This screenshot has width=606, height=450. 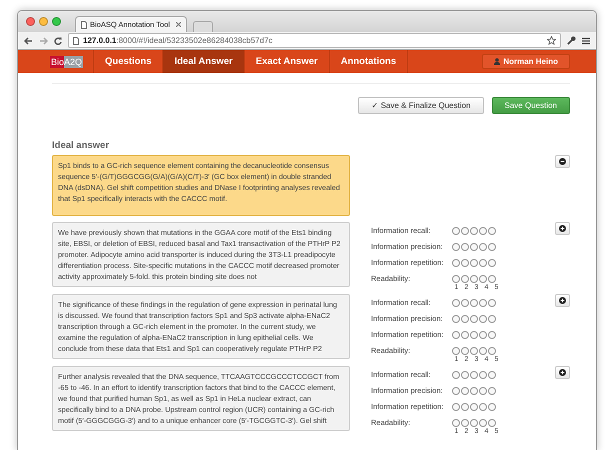 I want to click on nav-tab: Exact Answer, so click(x=287, y=61).